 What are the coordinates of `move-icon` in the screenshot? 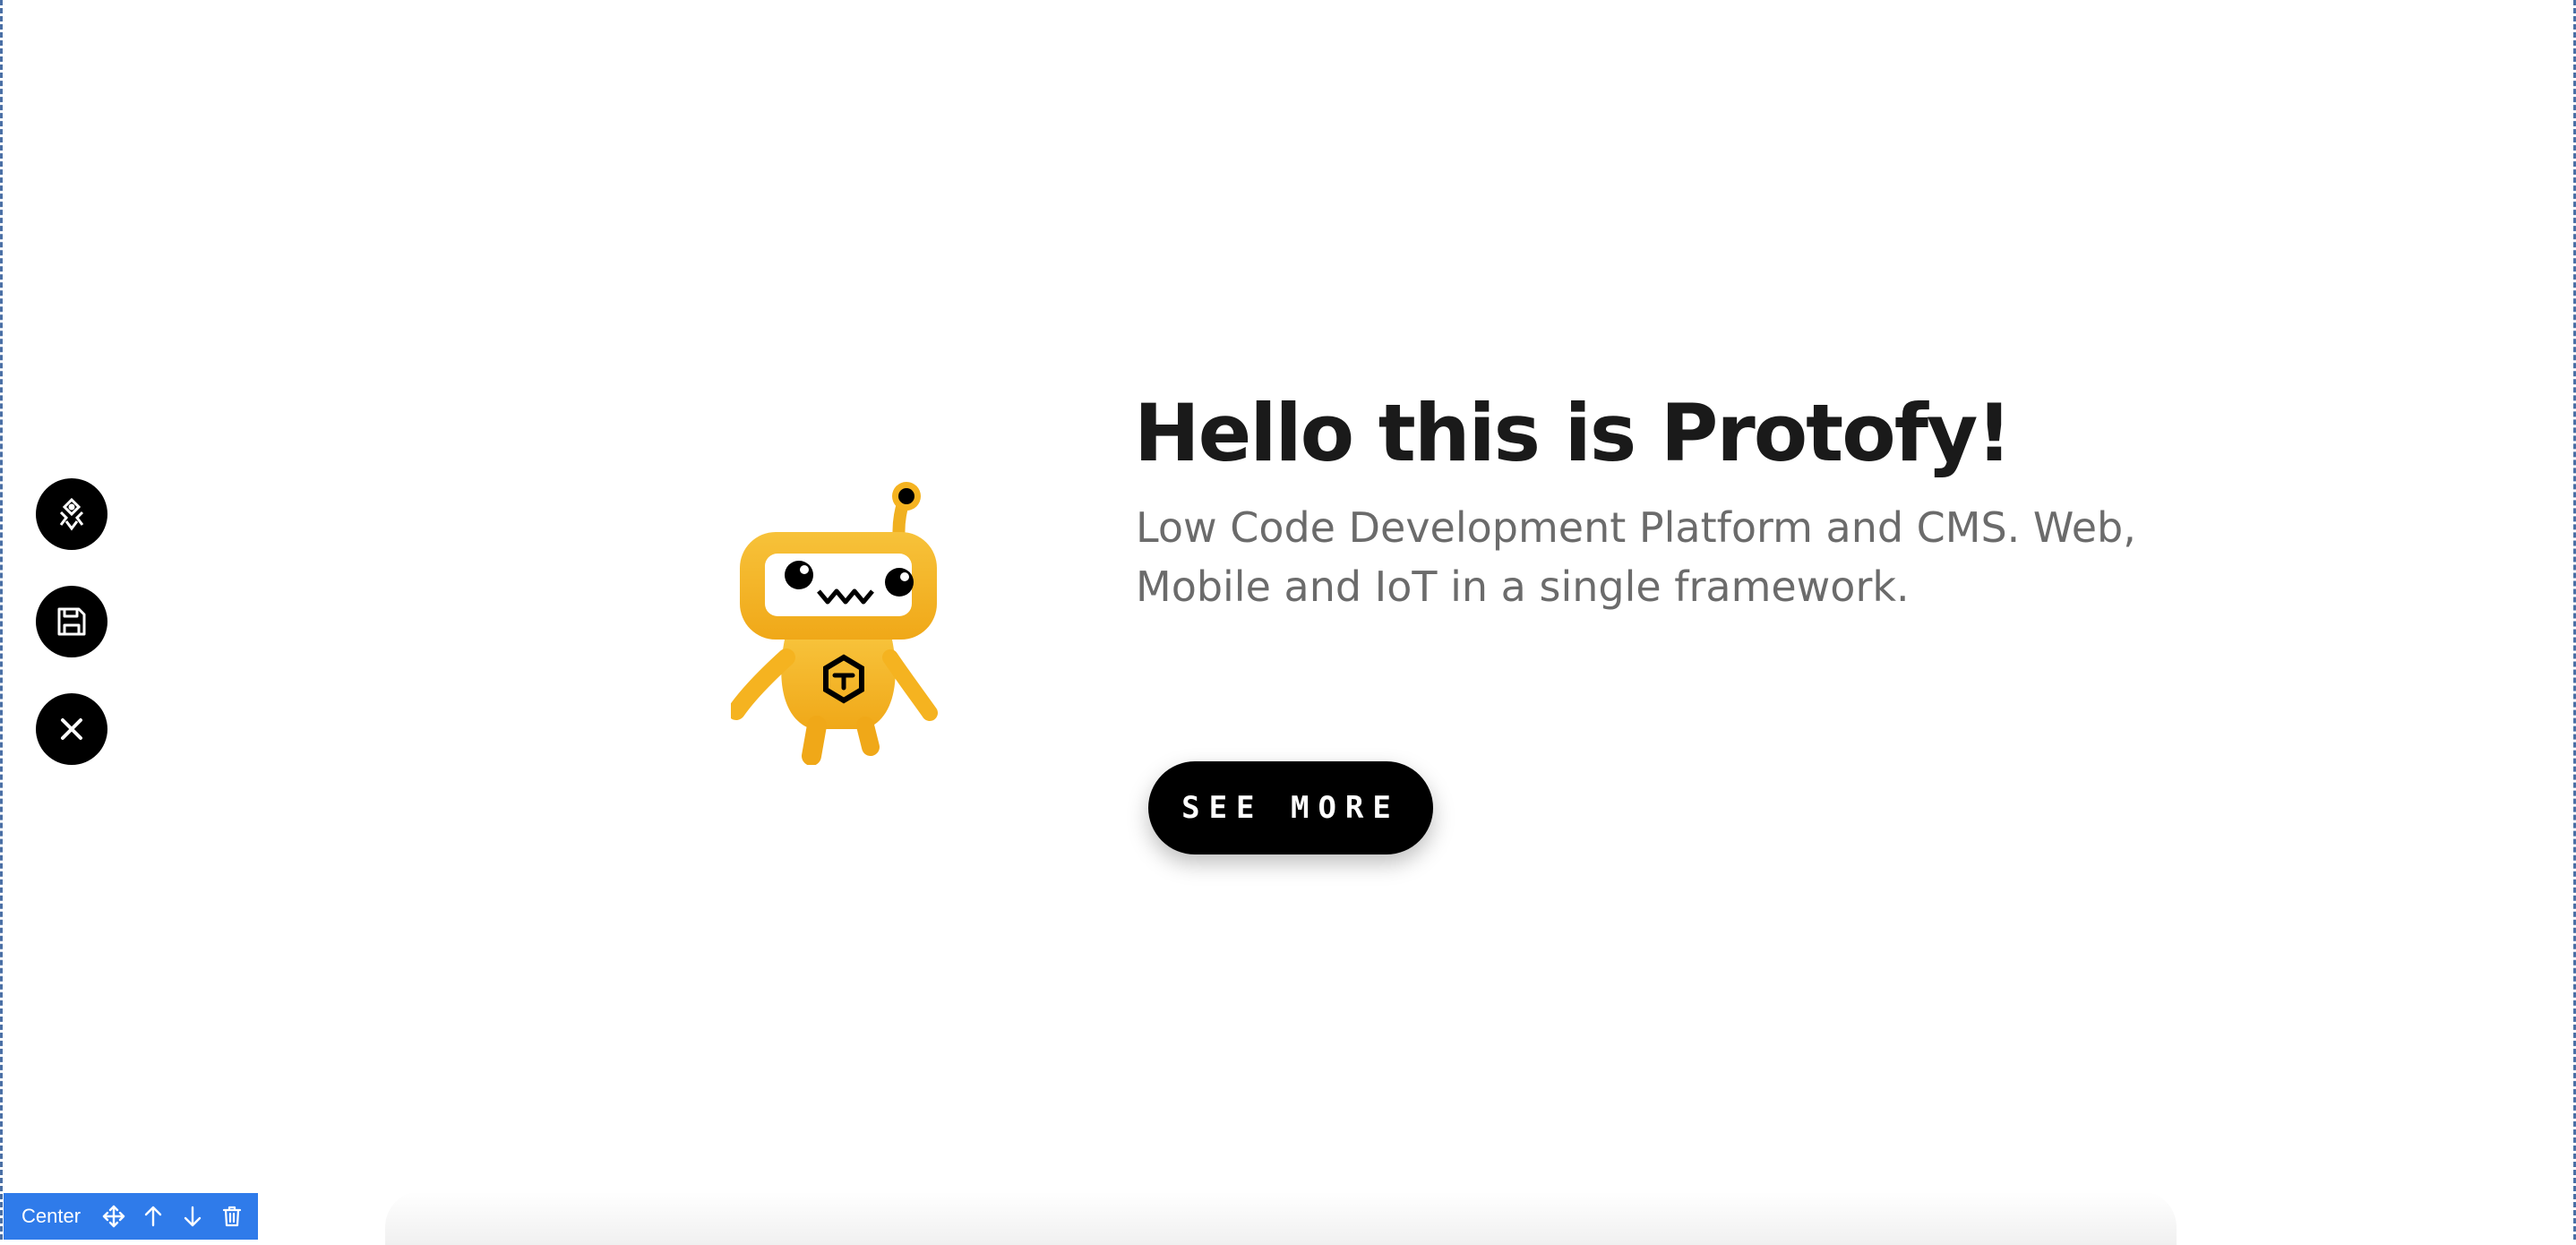 It's located at (113, 1216).